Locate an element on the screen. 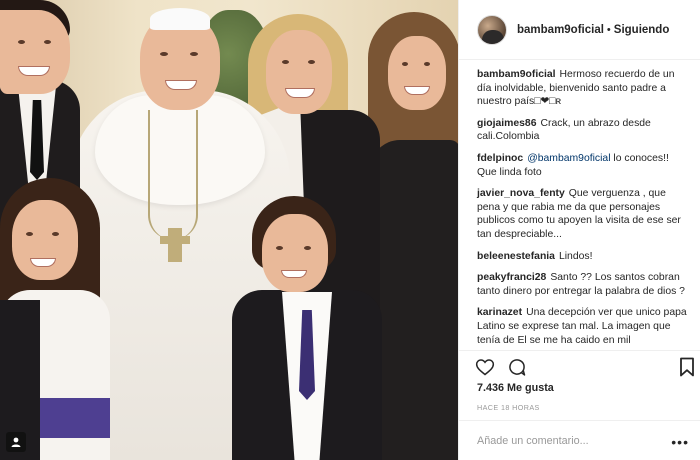  user-tag-icon is located at coordinates (16, 442).